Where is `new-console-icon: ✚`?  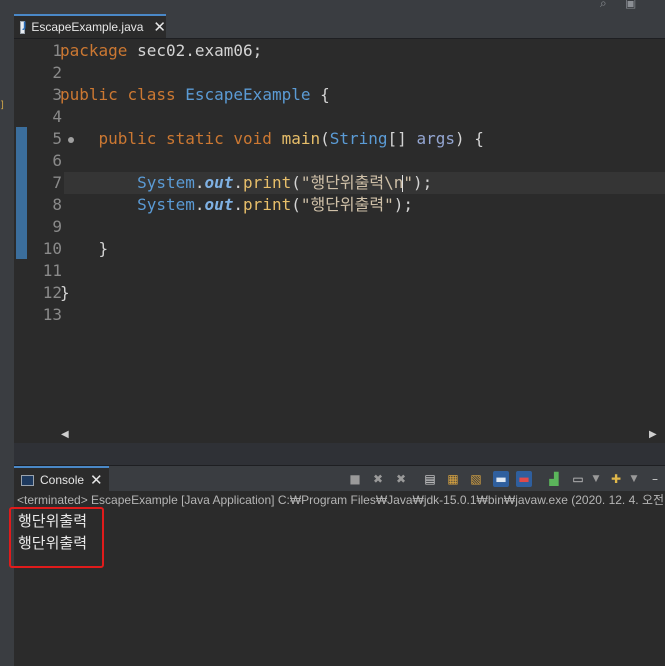 new-console-icon: ✚ is located at coordinates (616, 479).